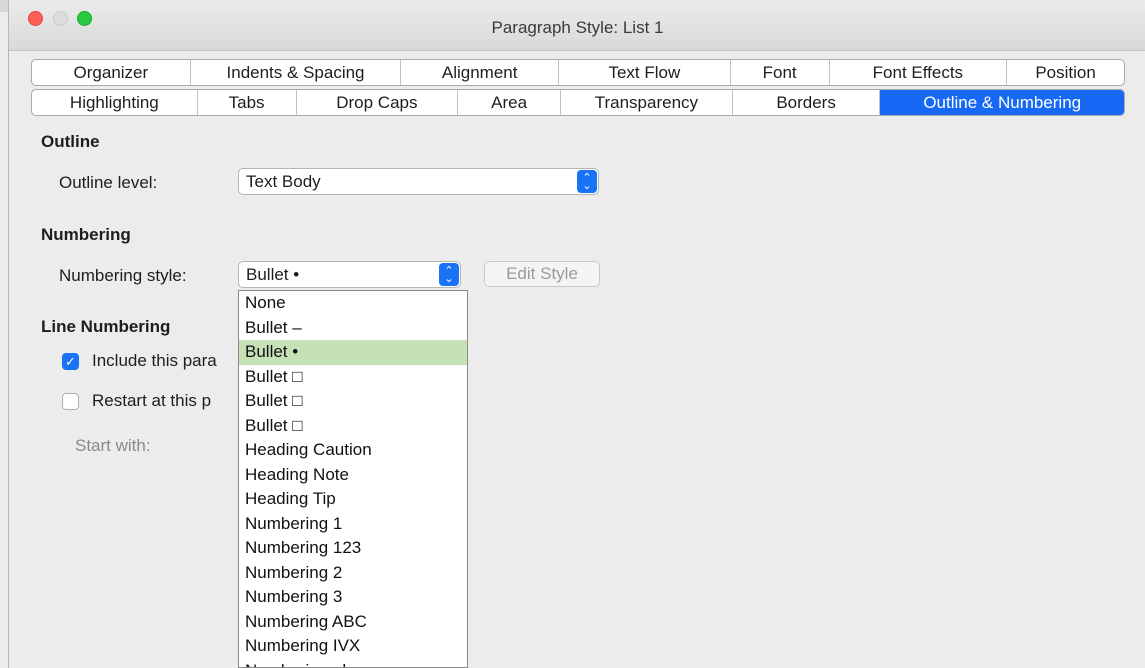  Describe the element at coordinates (353, 663) in the screenshot. I see `dropdown-item-numbering-abc-lower: Numbering abc` at that location.